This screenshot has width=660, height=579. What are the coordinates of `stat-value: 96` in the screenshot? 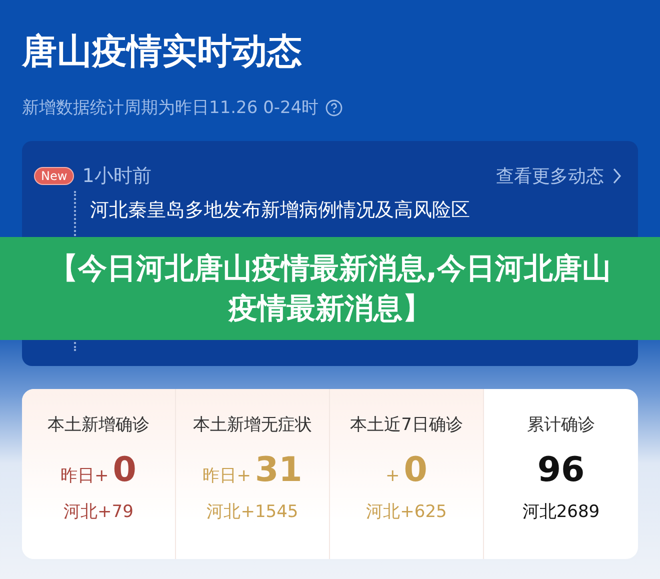 It's located at (561, 470).